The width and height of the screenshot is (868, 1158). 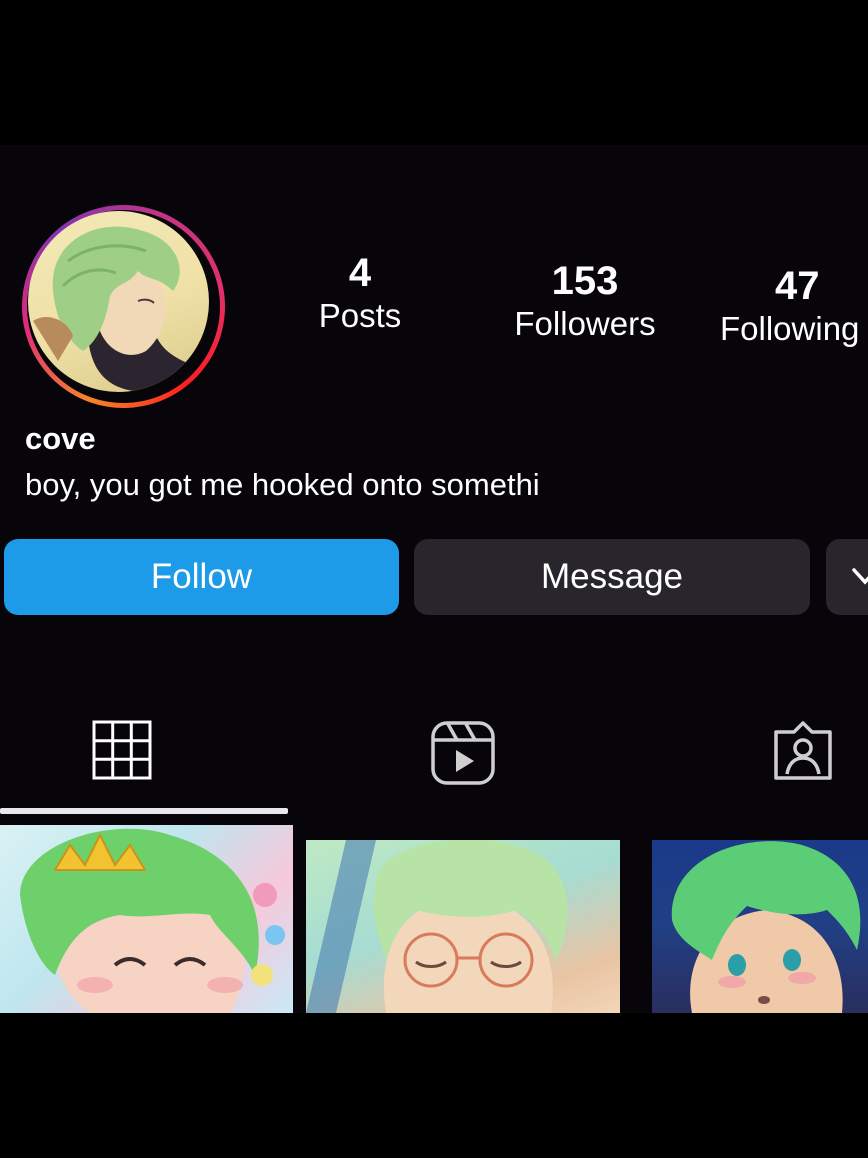 I want to click on profile-bio: boy, you got me hooked onto somethi, so click(x=282, y=484).